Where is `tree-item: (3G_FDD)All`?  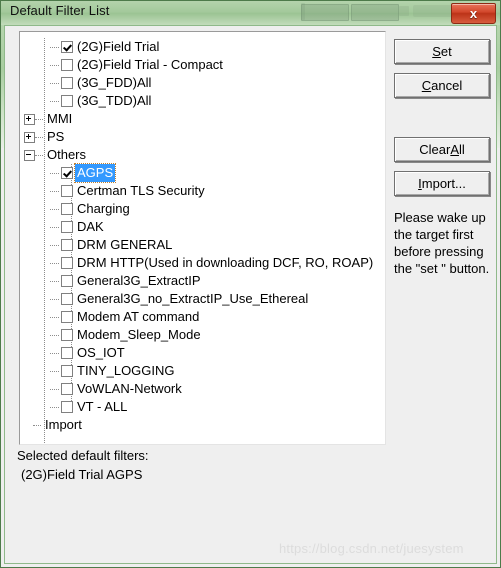
tree-item: (3G_FDD)All is located at coordinates (202, 83).